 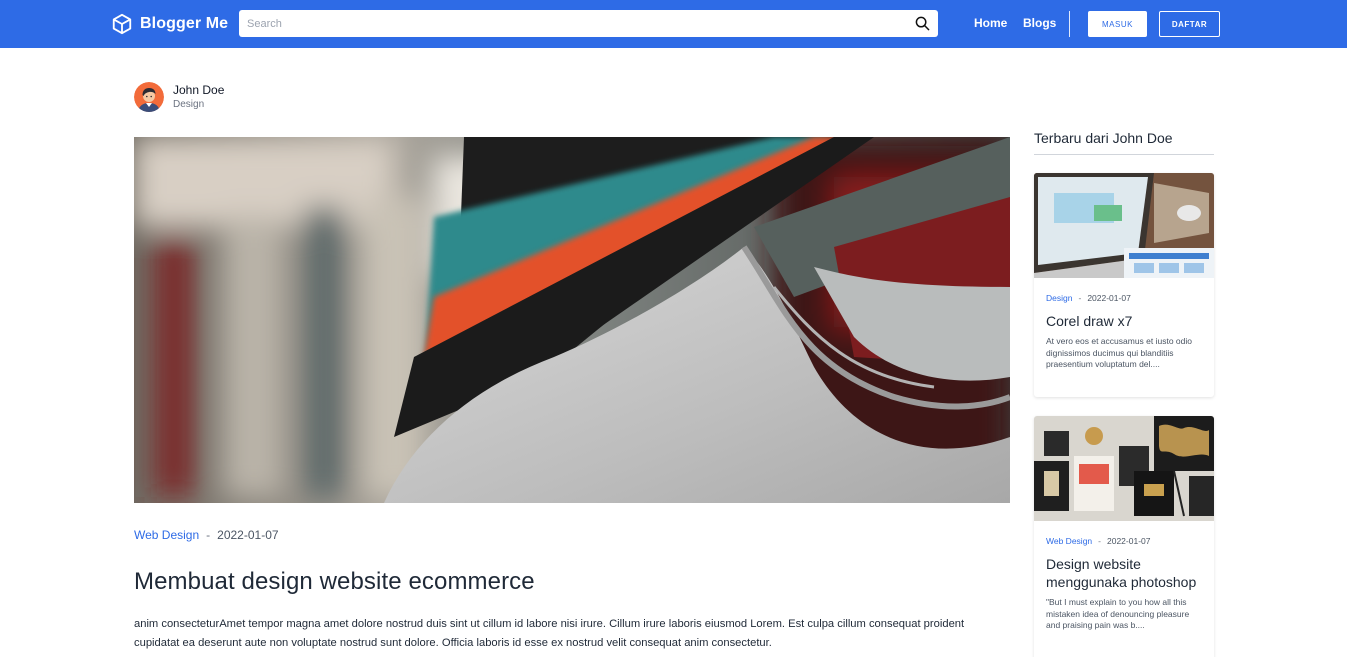 What do you see at coordinates (122, 24) in the screenshot?
I see `cube-icon` at bounding box center [122, 24].